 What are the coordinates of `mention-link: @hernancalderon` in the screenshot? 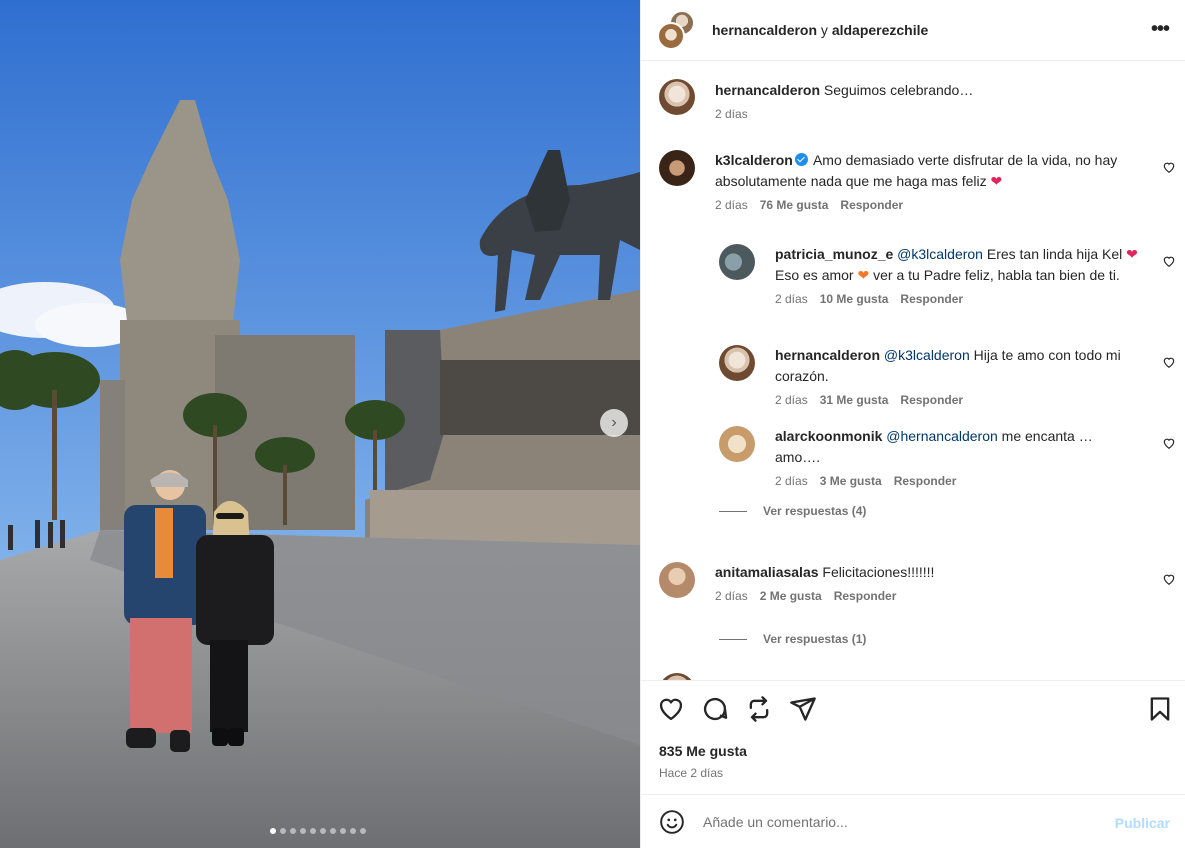 It's located at (942, 436).